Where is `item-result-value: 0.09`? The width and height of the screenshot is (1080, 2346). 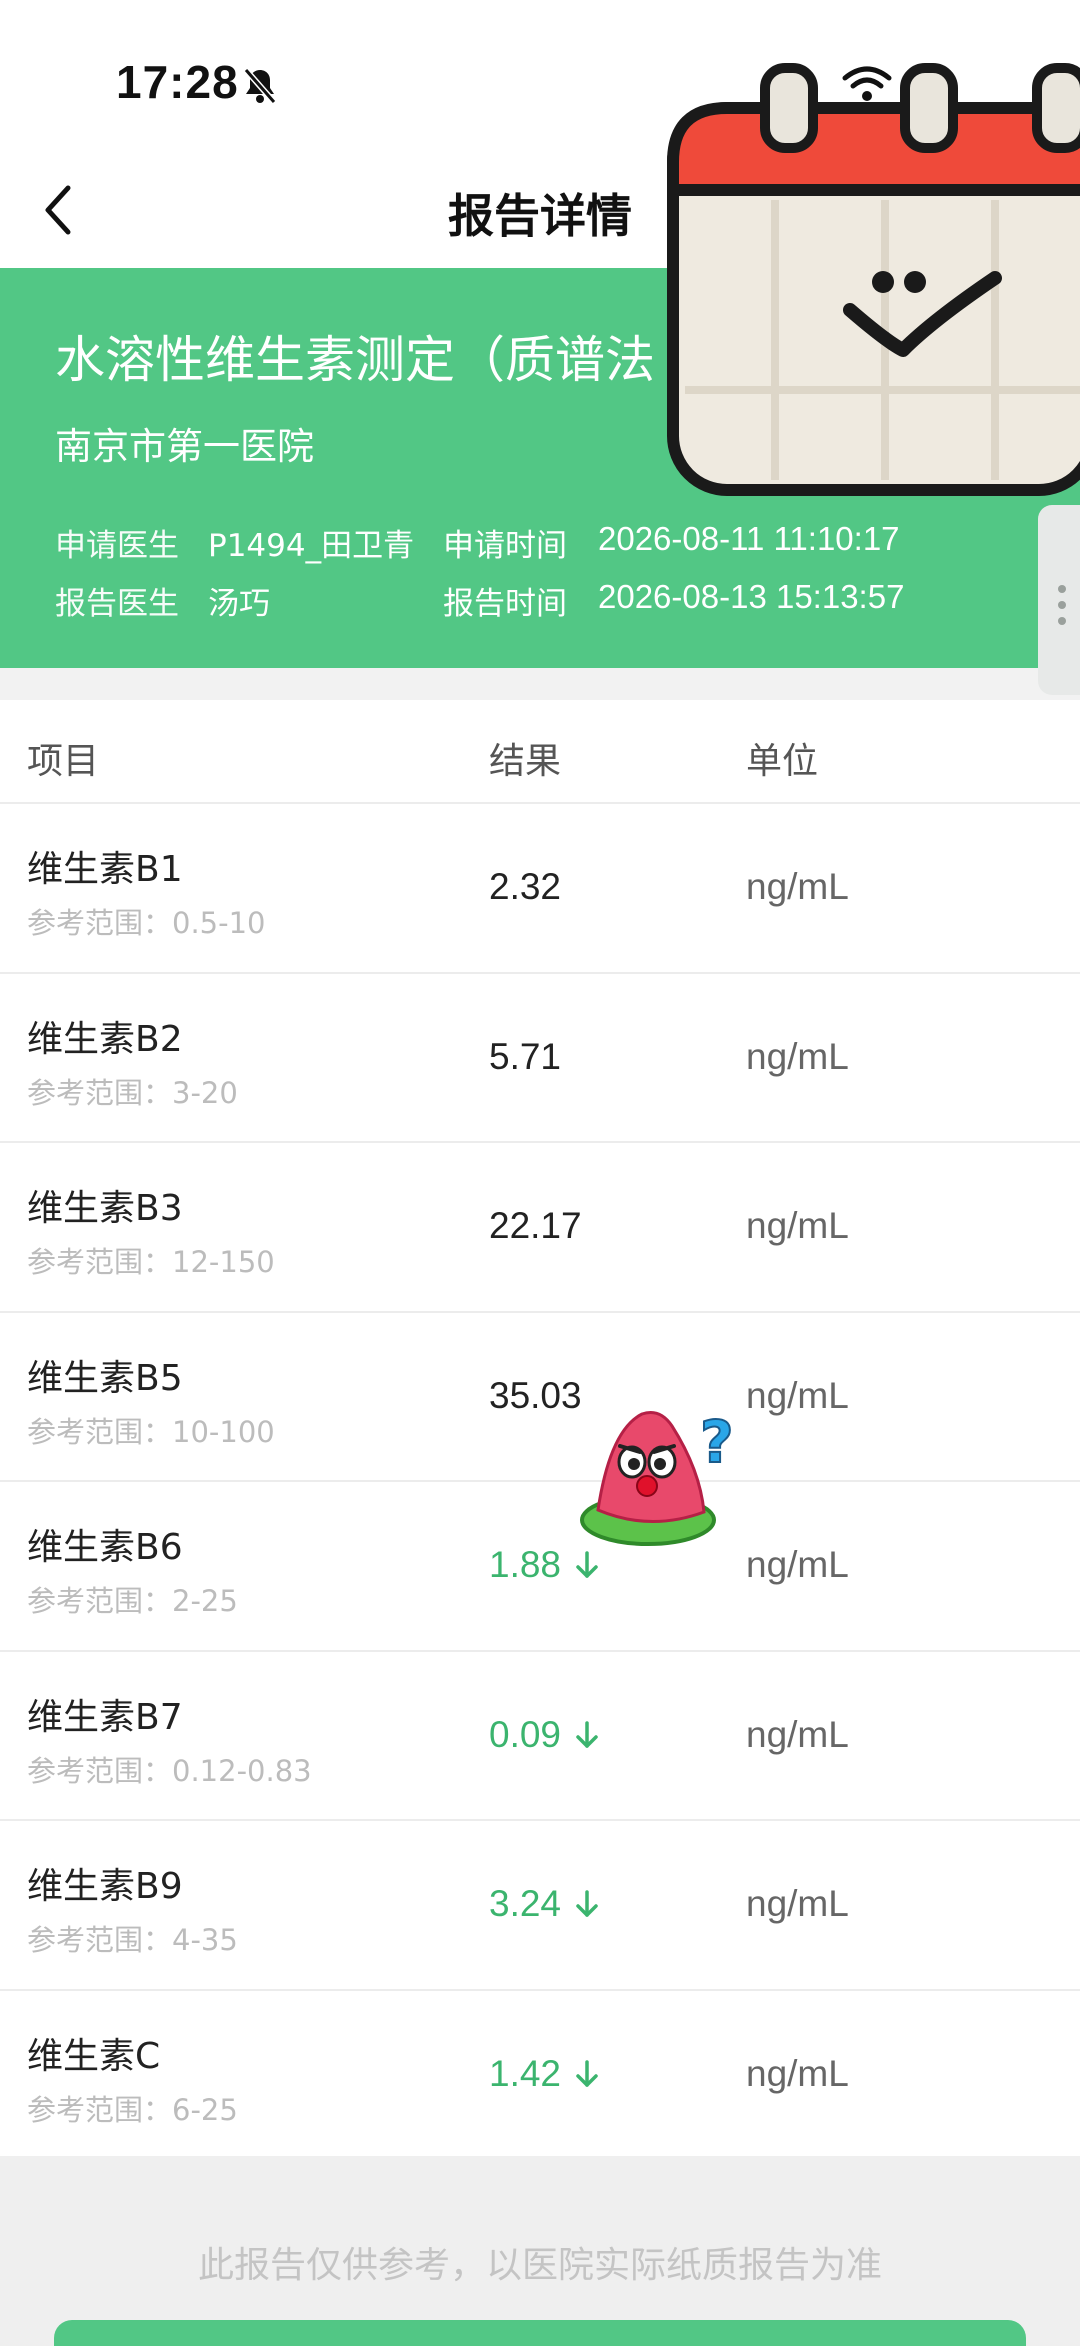
item-result-value: 0.09 is located at coordinates (525, 1734).